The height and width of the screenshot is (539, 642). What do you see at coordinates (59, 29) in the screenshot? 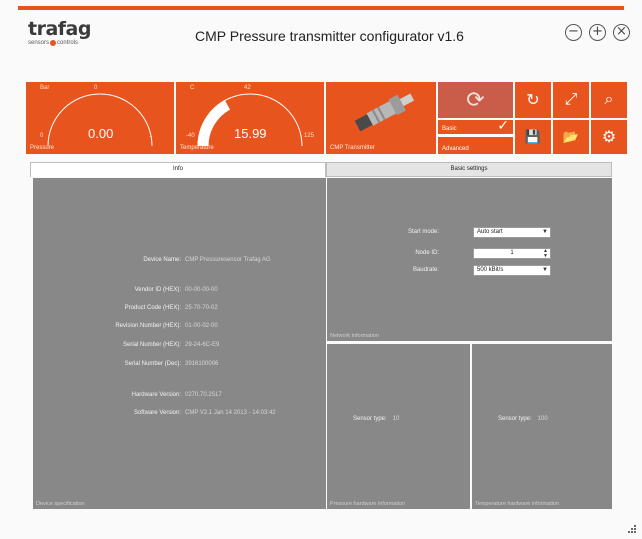
I see `logo-wordmark: trafag` at bounding box center [59, 29].